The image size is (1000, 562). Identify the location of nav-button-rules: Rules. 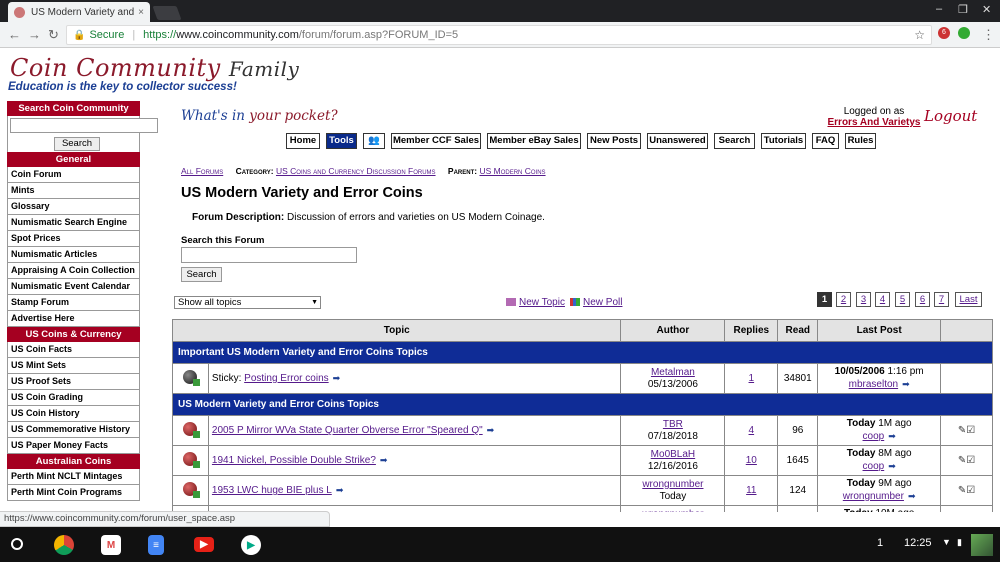
(860, 141).